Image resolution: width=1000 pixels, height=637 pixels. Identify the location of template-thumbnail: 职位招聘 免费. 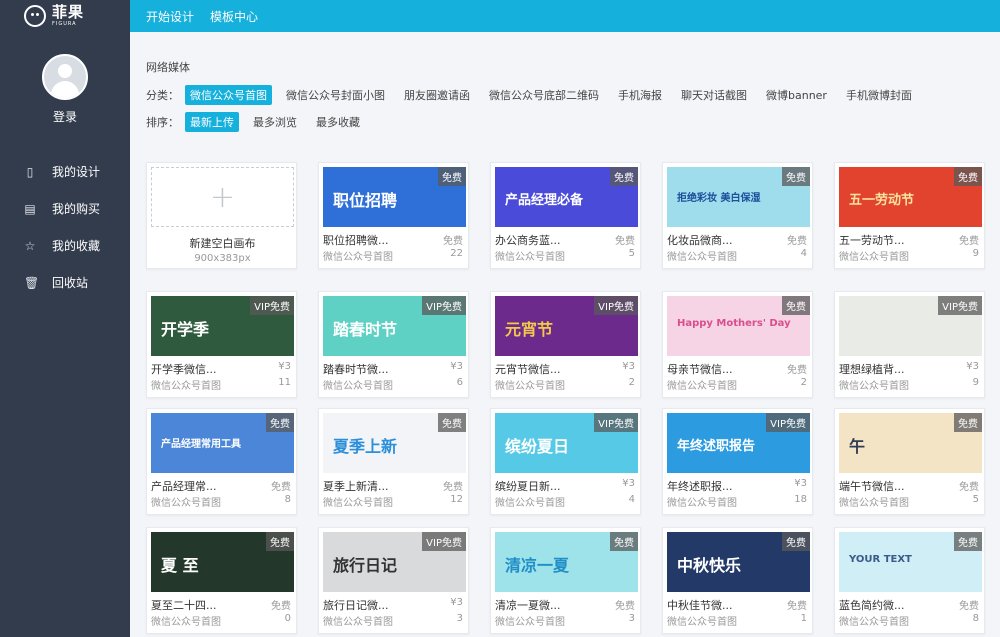
(394, 197).